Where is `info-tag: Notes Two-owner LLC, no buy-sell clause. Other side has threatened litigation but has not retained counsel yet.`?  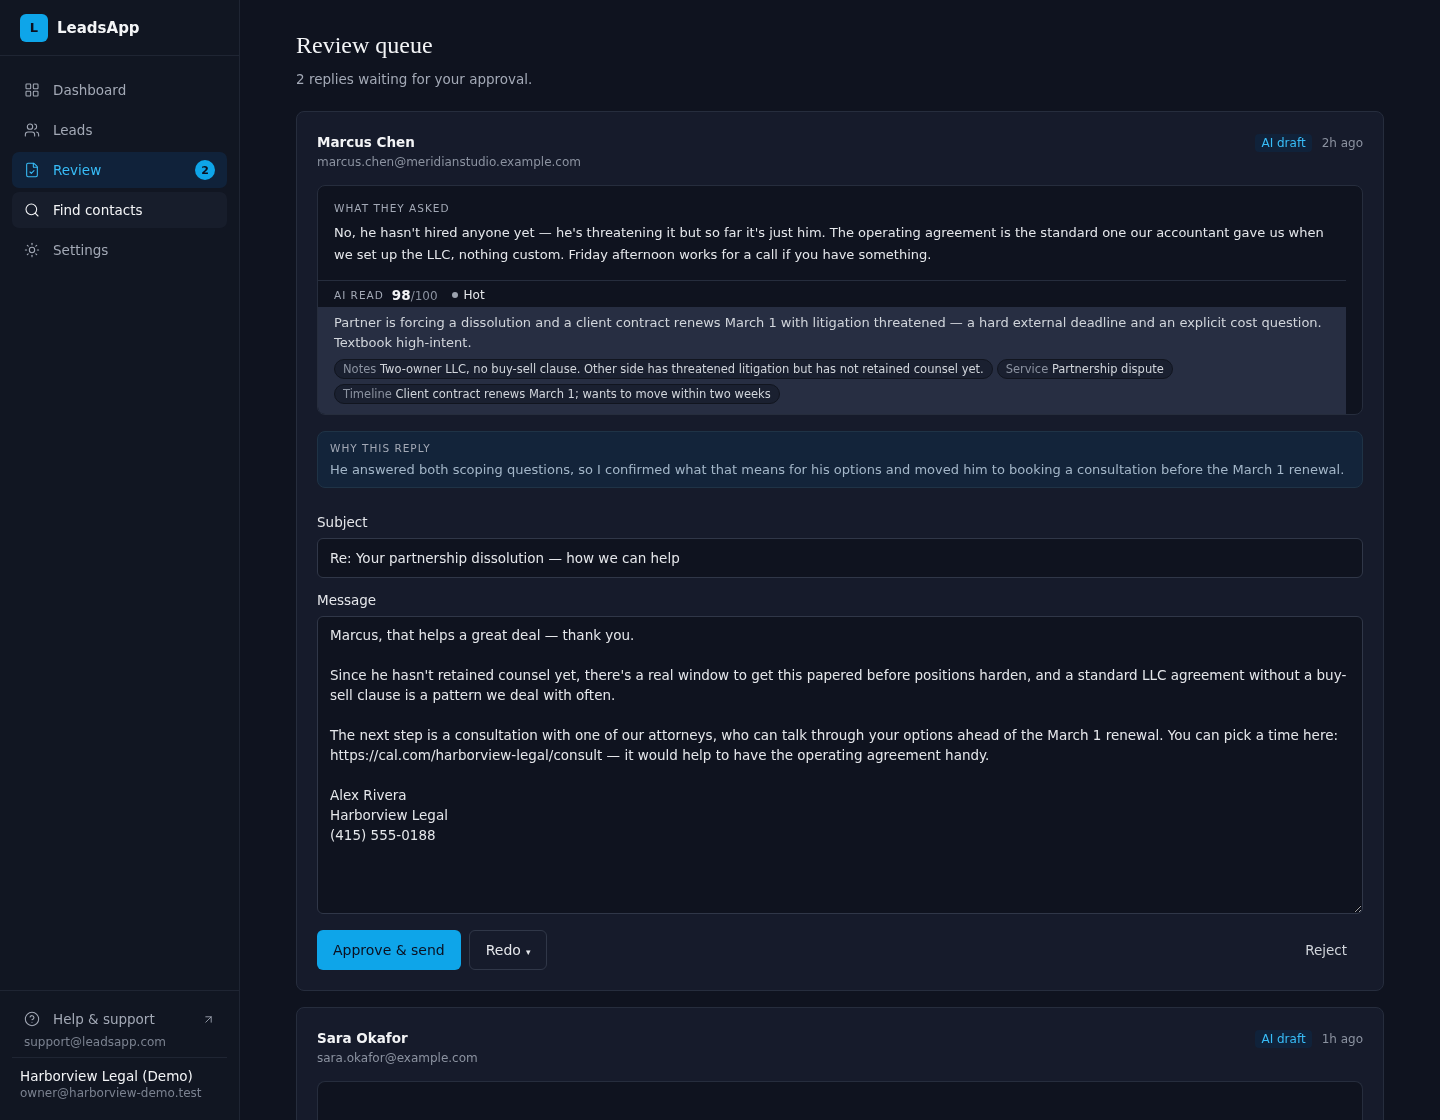 info-tag: Notes Two-owner LLC, no buy-sell clause. Other side has threatened litigation but has not retained counsel yet. is located at coordinates (663, 369).